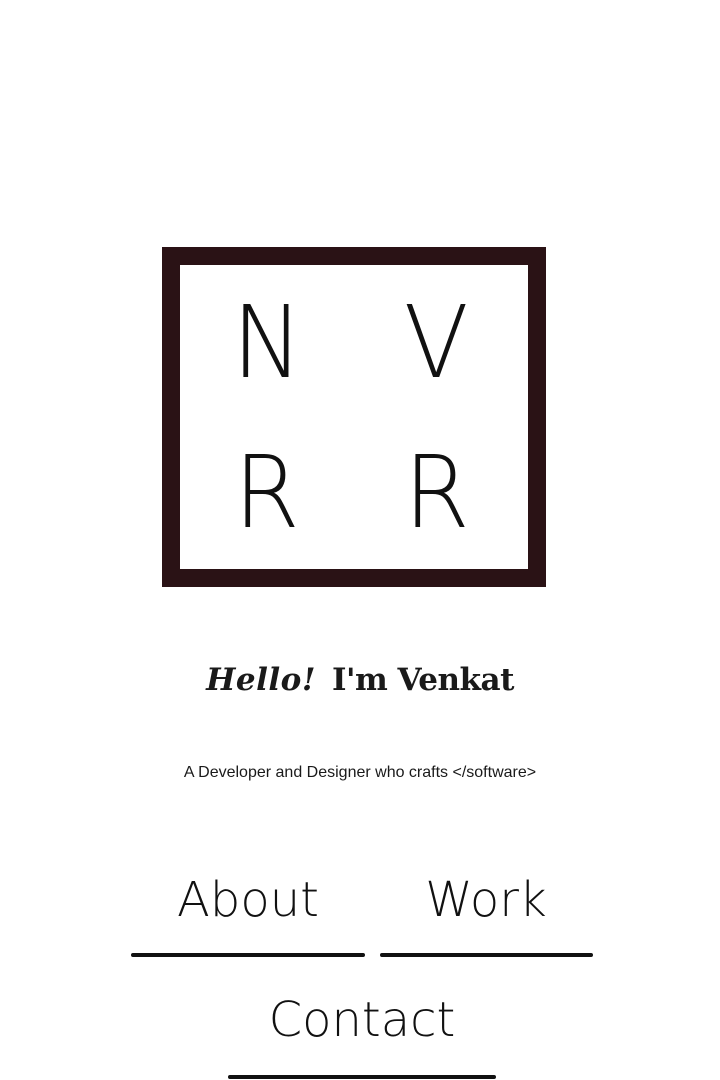 The image size is (720, 1080). I want to click on greeting-heading: Hello! I'm Venkat, so click(360, 680).